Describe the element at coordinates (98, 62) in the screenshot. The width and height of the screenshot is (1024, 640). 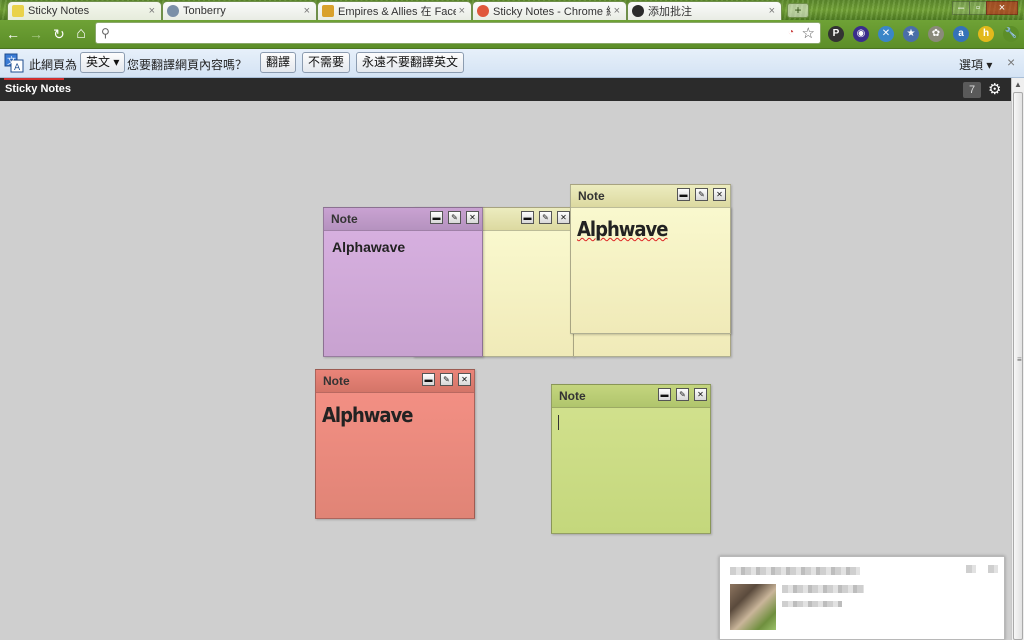
I see `language-value: 英文` at that location.